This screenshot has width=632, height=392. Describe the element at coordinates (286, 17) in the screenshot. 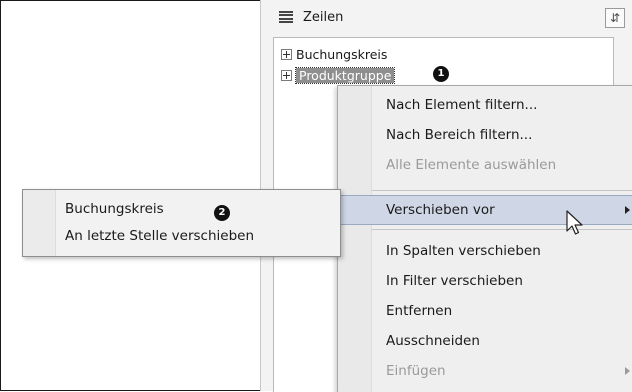

I see `rows-list-icon` at that location.